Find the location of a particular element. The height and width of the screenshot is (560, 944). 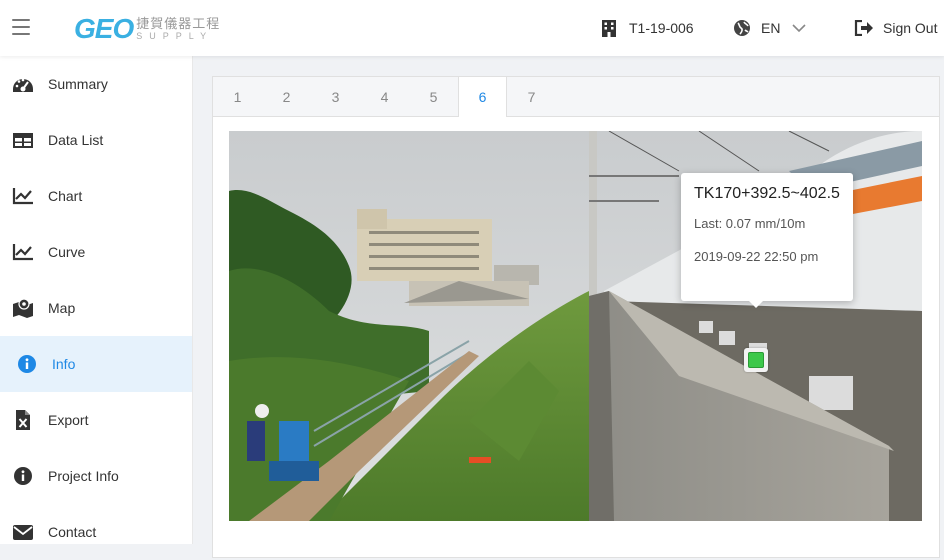

map-icon is located at coordinates (23, 308).